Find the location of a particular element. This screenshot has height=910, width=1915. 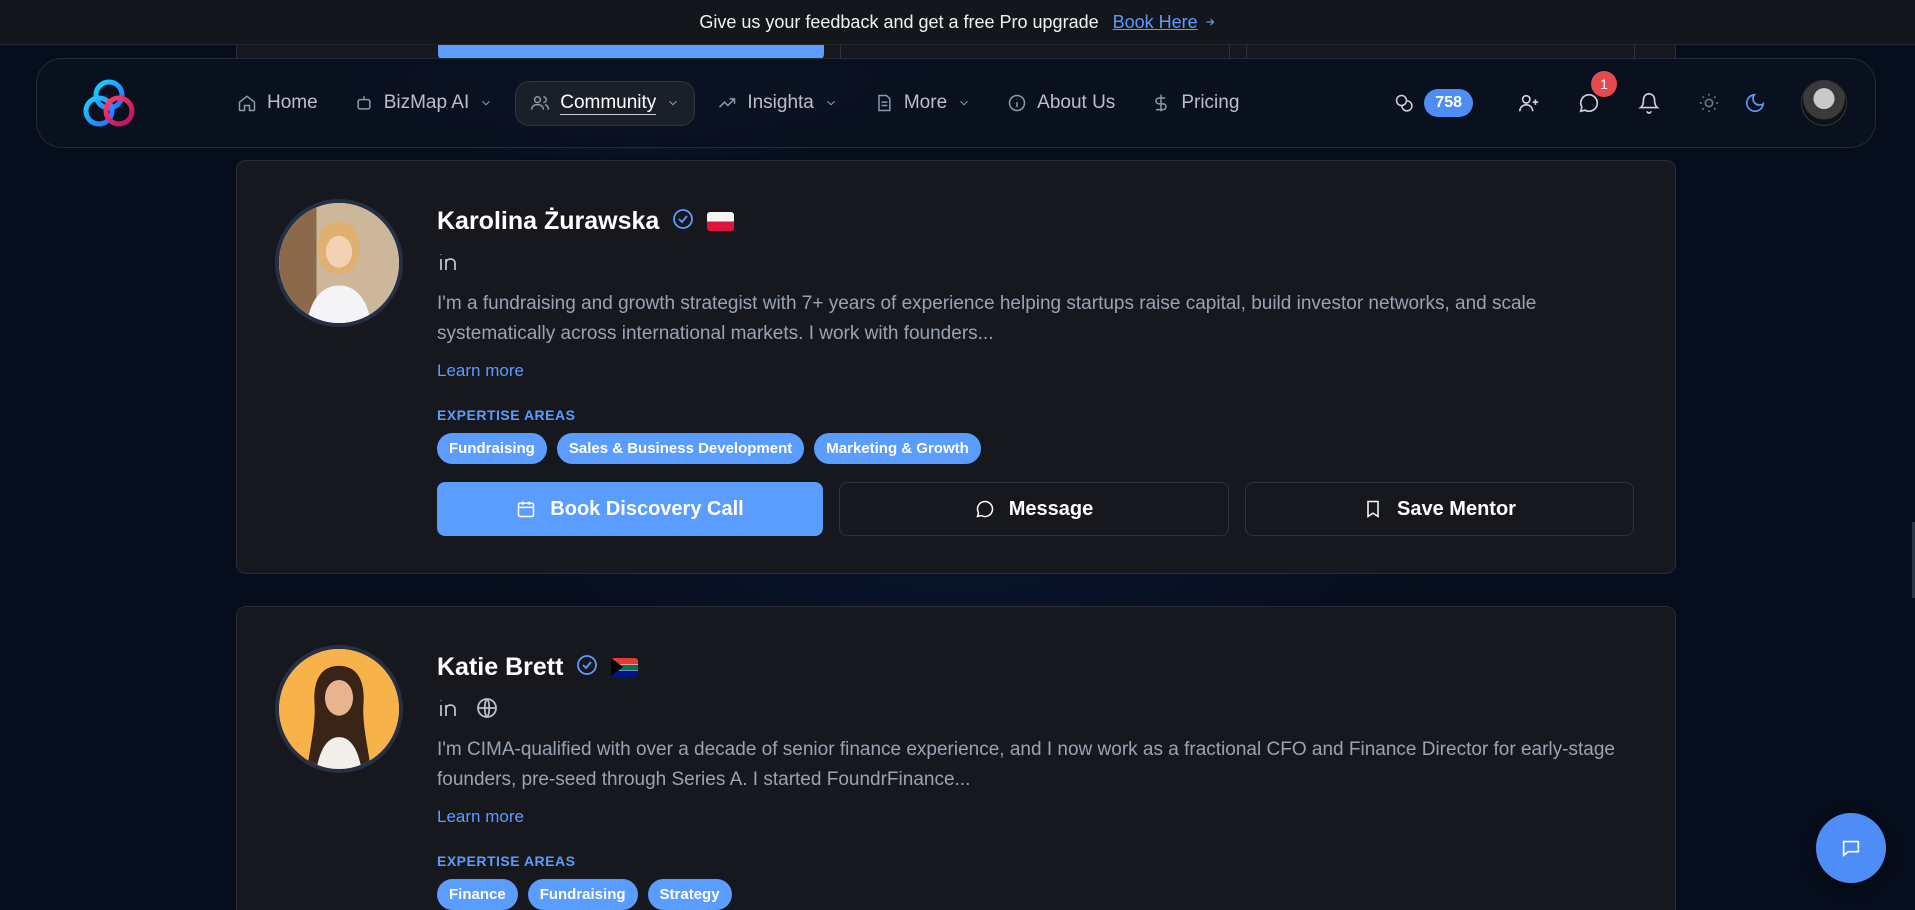

south-africa-flag-icon is located at coordinates (625, 667).